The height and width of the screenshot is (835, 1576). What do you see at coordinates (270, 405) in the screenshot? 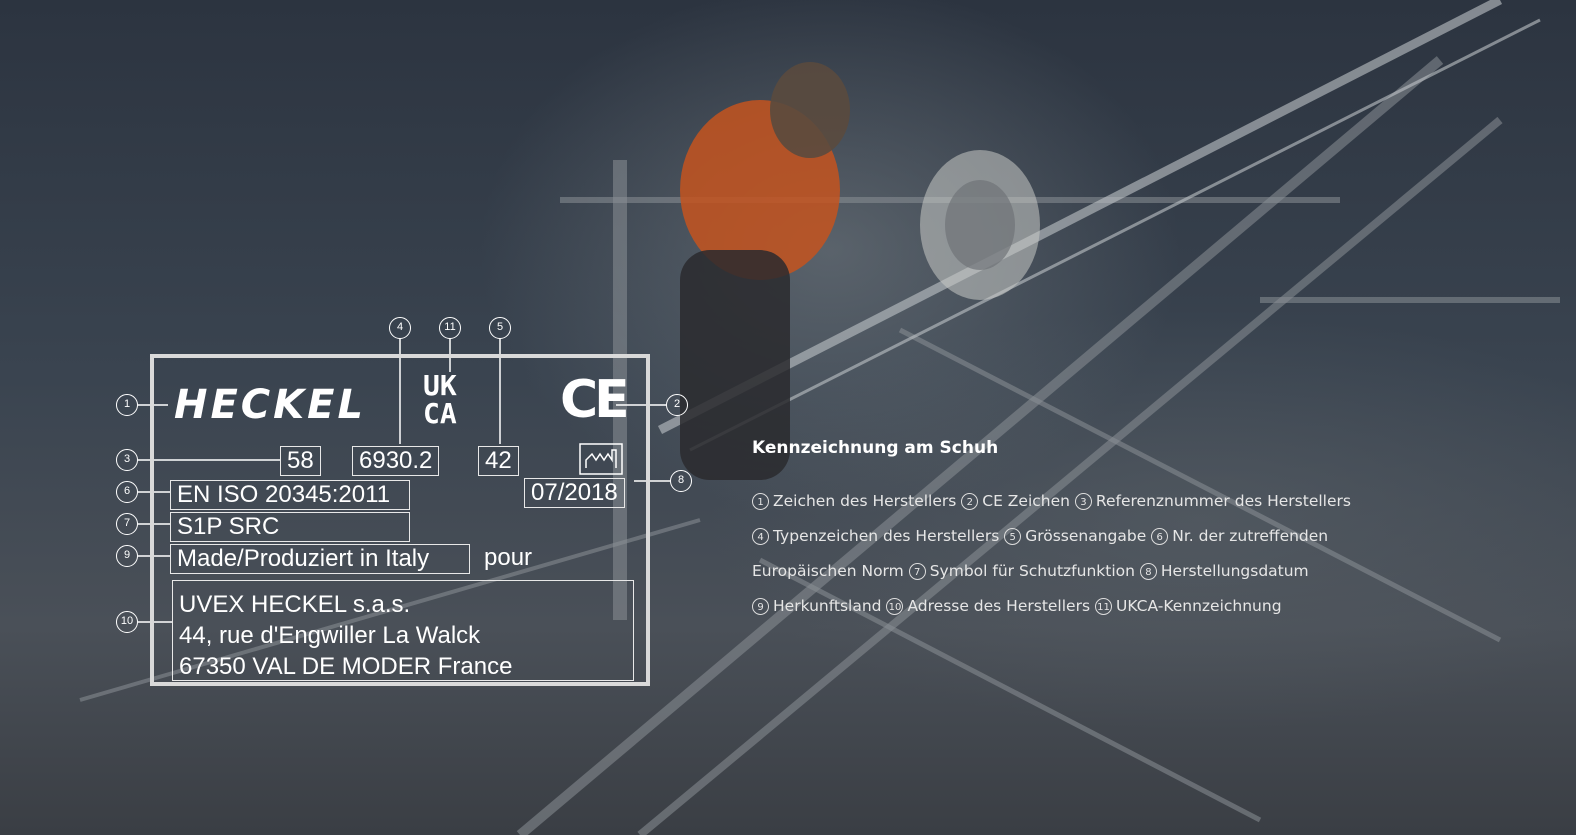
I see `brand-logo: HECKEL` at bounding box center [270, 405].